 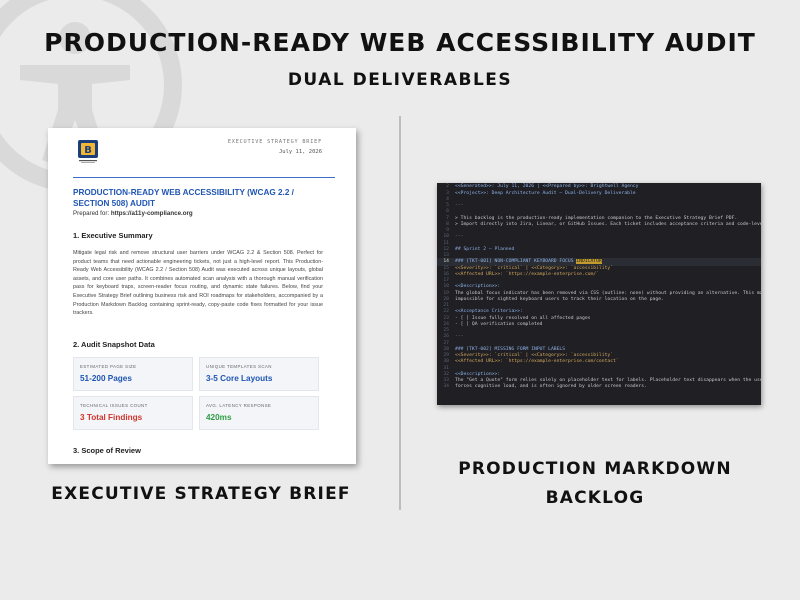 What do you see at coordinates (106, 378) in the screenshot?
I see `snapshot-value: 51-200 Pages` at bounding box center [106, 378].